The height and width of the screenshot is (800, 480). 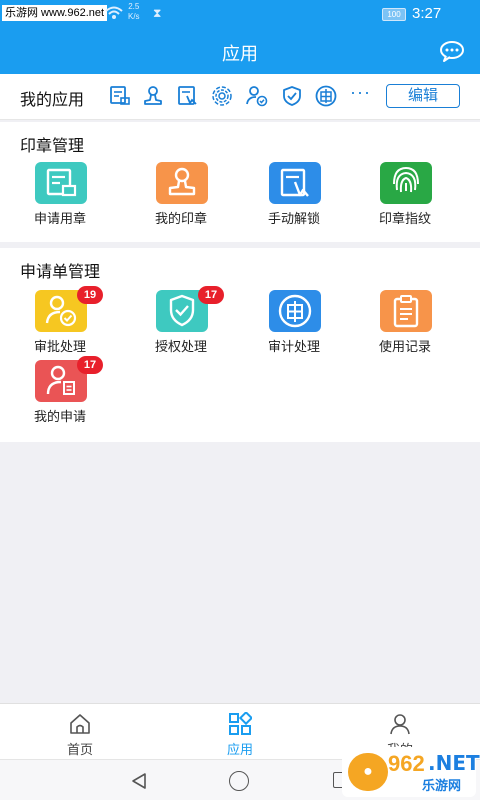 What do you see at coordinates (454, 763) in the screenshot?
I see `watermark-net: .NET` at bounding box center [454, 763].